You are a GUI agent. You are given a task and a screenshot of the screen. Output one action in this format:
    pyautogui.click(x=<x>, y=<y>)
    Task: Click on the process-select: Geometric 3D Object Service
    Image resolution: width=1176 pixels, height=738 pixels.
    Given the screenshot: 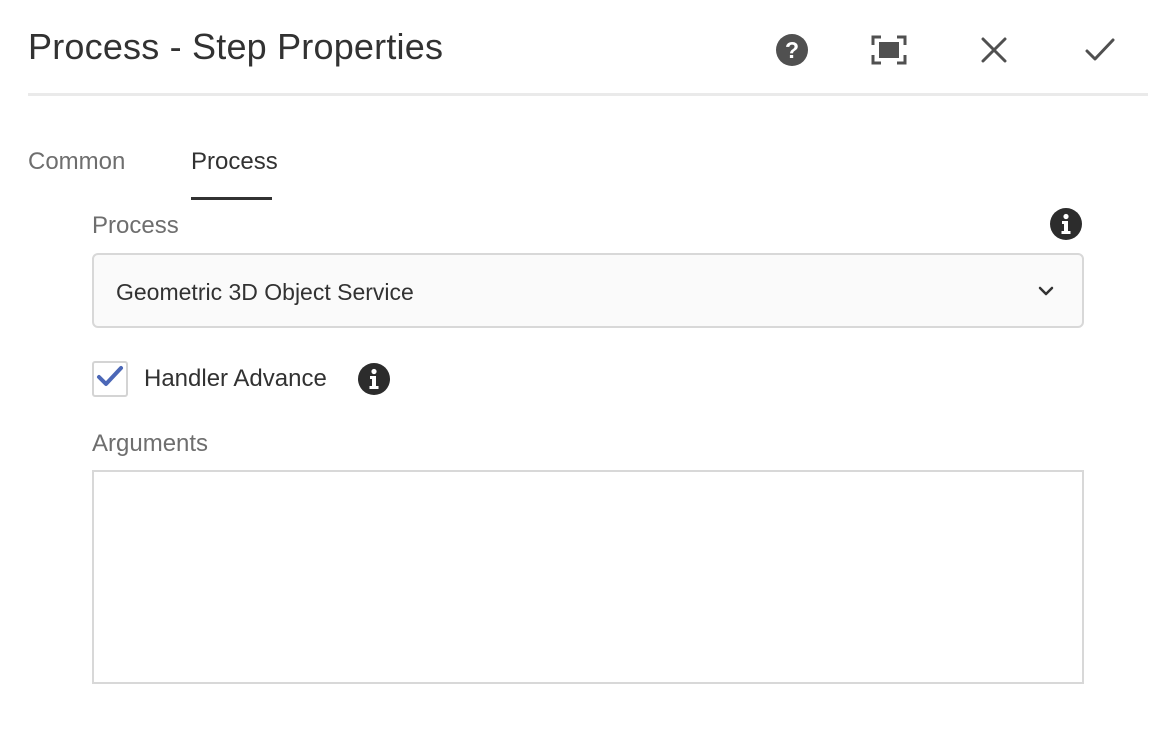 What is the action you would take?
    pyautogui.click(x=588, y=290)
    